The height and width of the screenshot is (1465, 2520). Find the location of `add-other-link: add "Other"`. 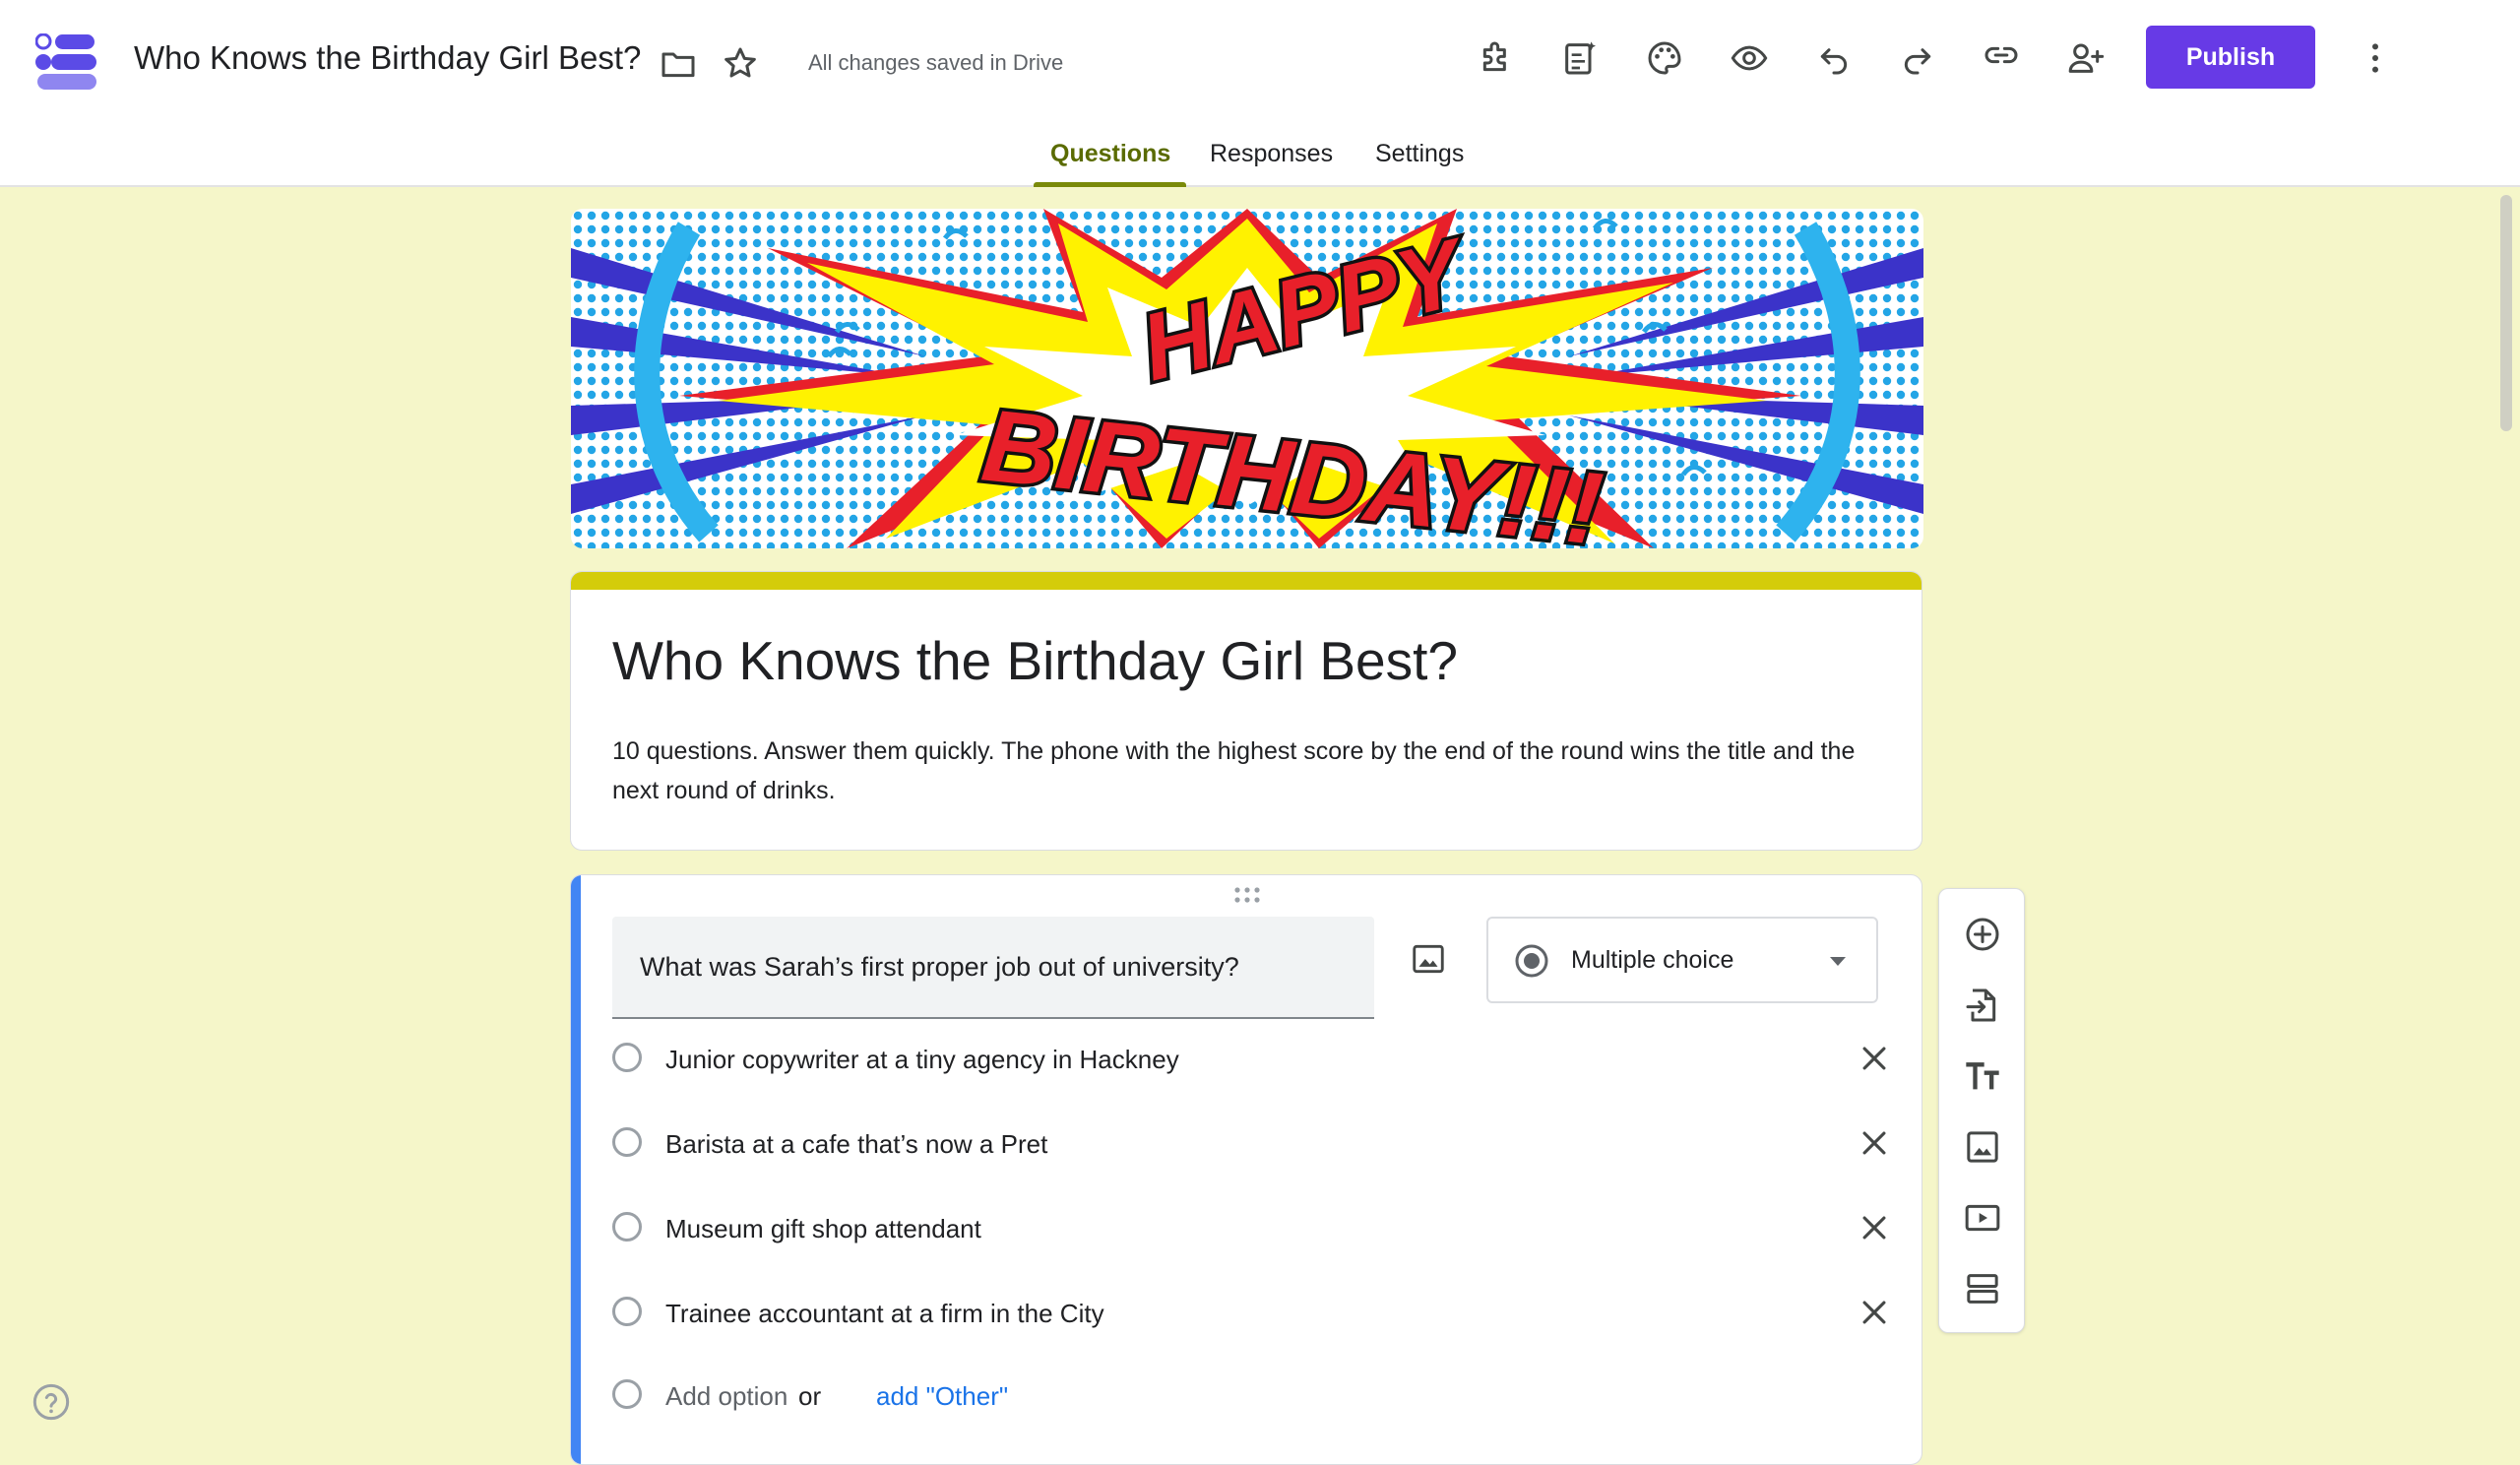

add-other-link: add "Other" is located at coordinates (942, 1397).